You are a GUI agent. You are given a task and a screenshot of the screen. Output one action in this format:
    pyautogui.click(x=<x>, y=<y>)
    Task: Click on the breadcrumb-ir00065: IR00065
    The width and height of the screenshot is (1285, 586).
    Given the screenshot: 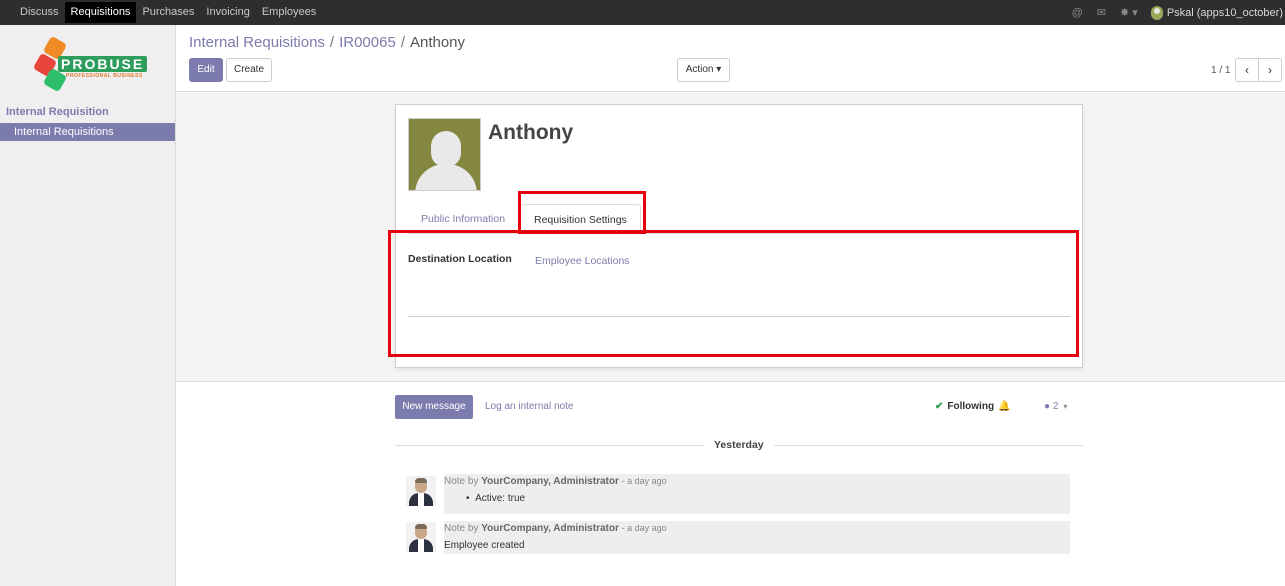 What is the action you would take?
    pyautogui.click(x=367, y=42)
    